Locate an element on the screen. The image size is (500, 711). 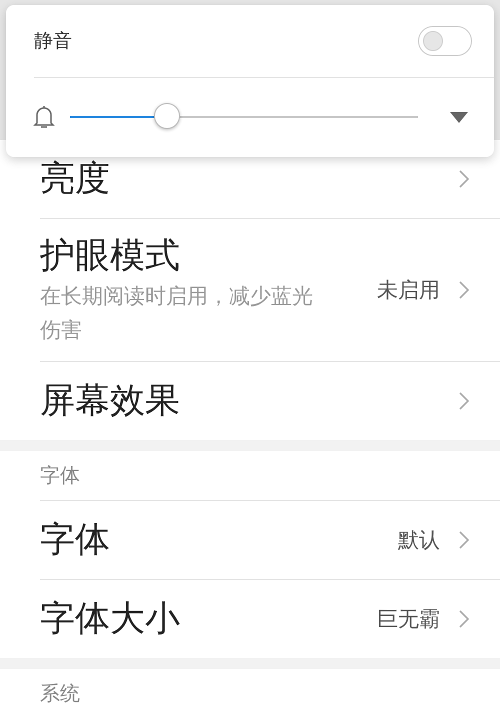
setting-title: 亮度 is located at coordinates (75, 179).